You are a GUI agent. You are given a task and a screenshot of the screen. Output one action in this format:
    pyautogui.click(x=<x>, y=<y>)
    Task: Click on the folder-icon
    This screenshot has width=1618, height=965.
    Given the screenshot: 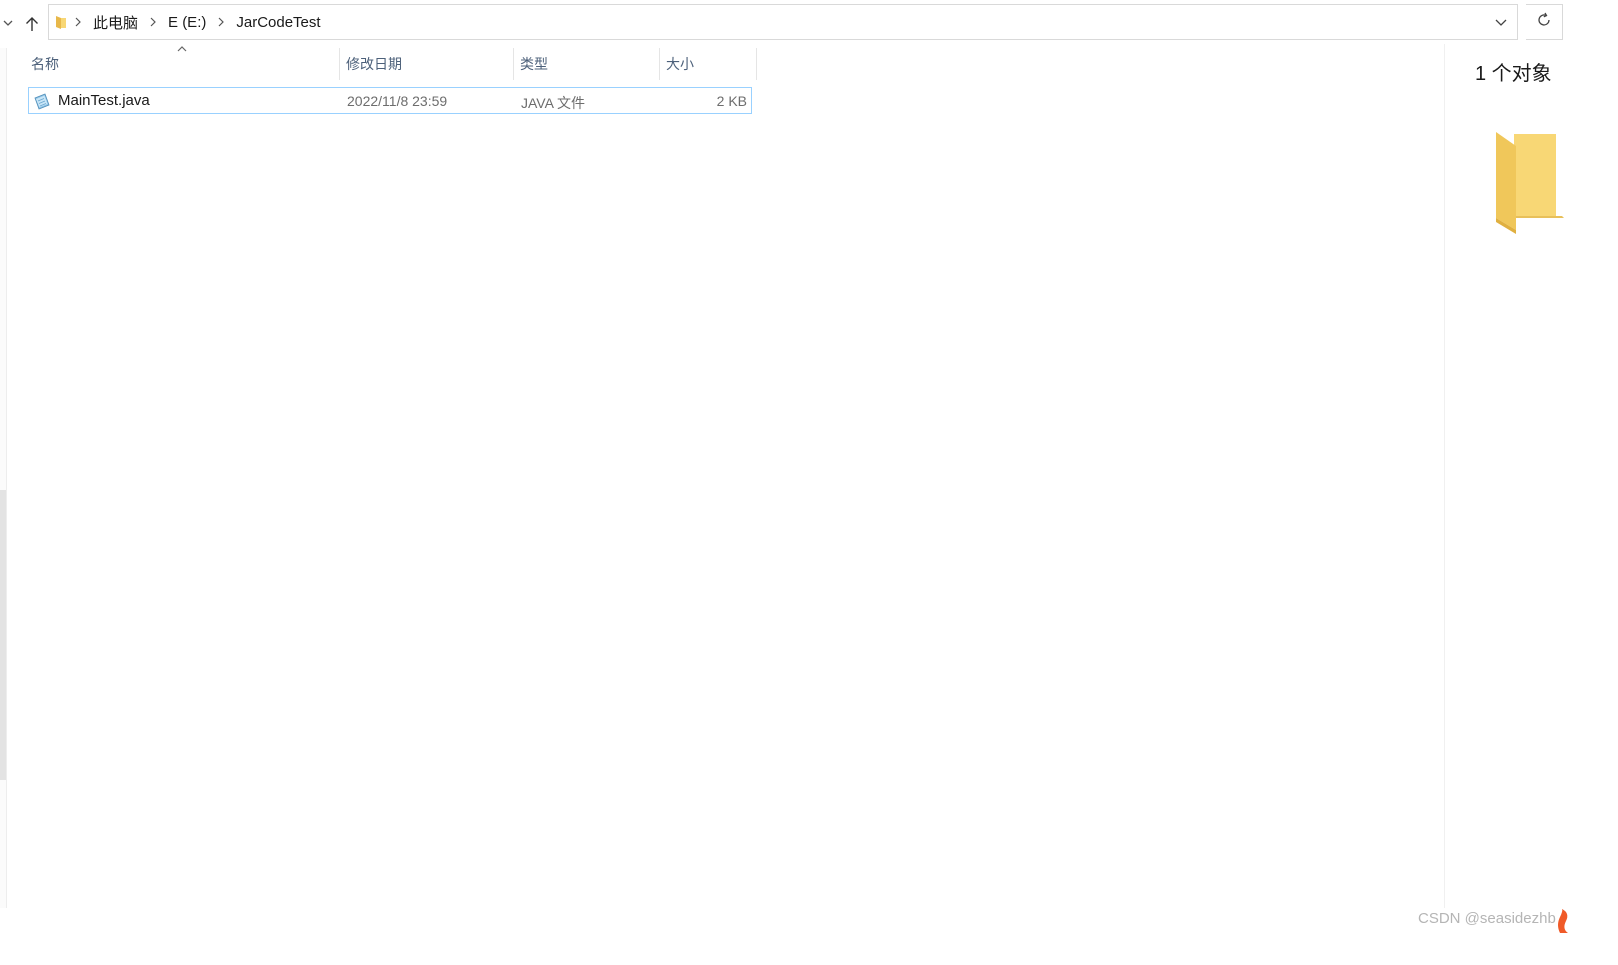 What is the action you would take?
    pyautogui.click(x=61, y=22)
    